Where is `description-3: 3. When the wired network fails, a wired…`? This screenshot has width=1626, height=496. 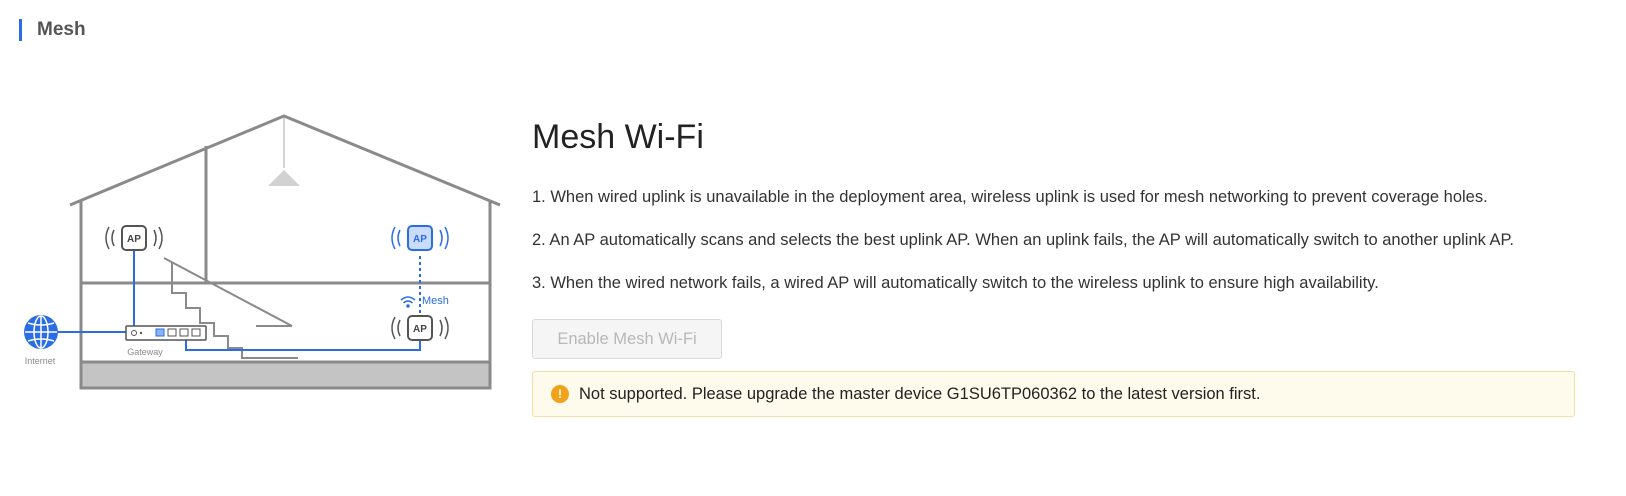
description-3: 3. When the wired network fails, a wired… is located at coordinates (955, 283).